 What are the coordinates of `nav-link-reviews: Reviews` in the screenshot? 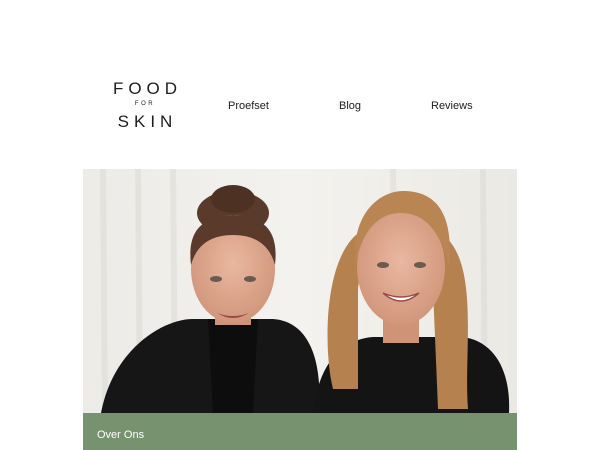 It's located at (452, 106).